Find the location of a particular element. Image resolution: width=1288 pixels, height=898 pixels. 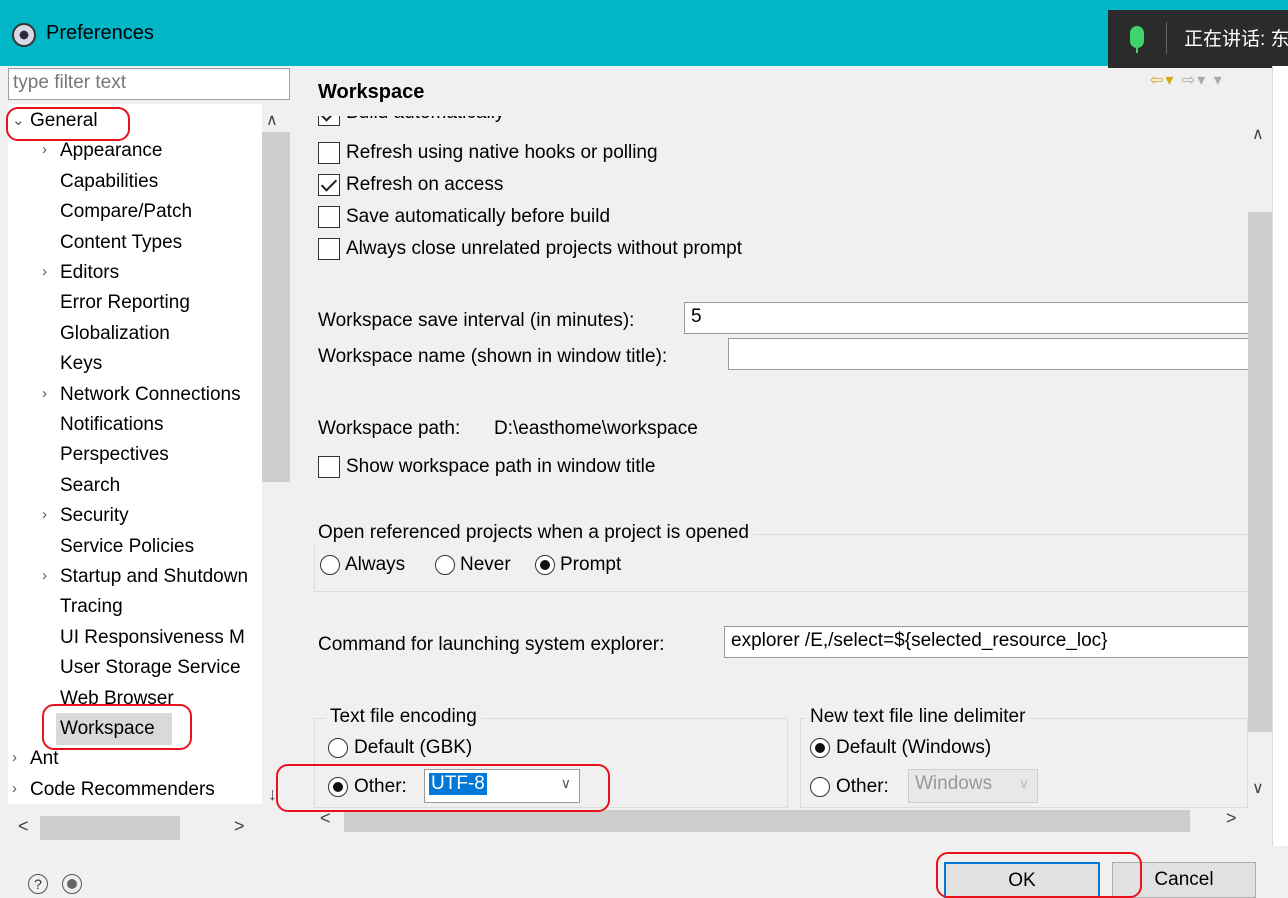

tree-item-label: Perspectives is located at coordinates (114, 455).